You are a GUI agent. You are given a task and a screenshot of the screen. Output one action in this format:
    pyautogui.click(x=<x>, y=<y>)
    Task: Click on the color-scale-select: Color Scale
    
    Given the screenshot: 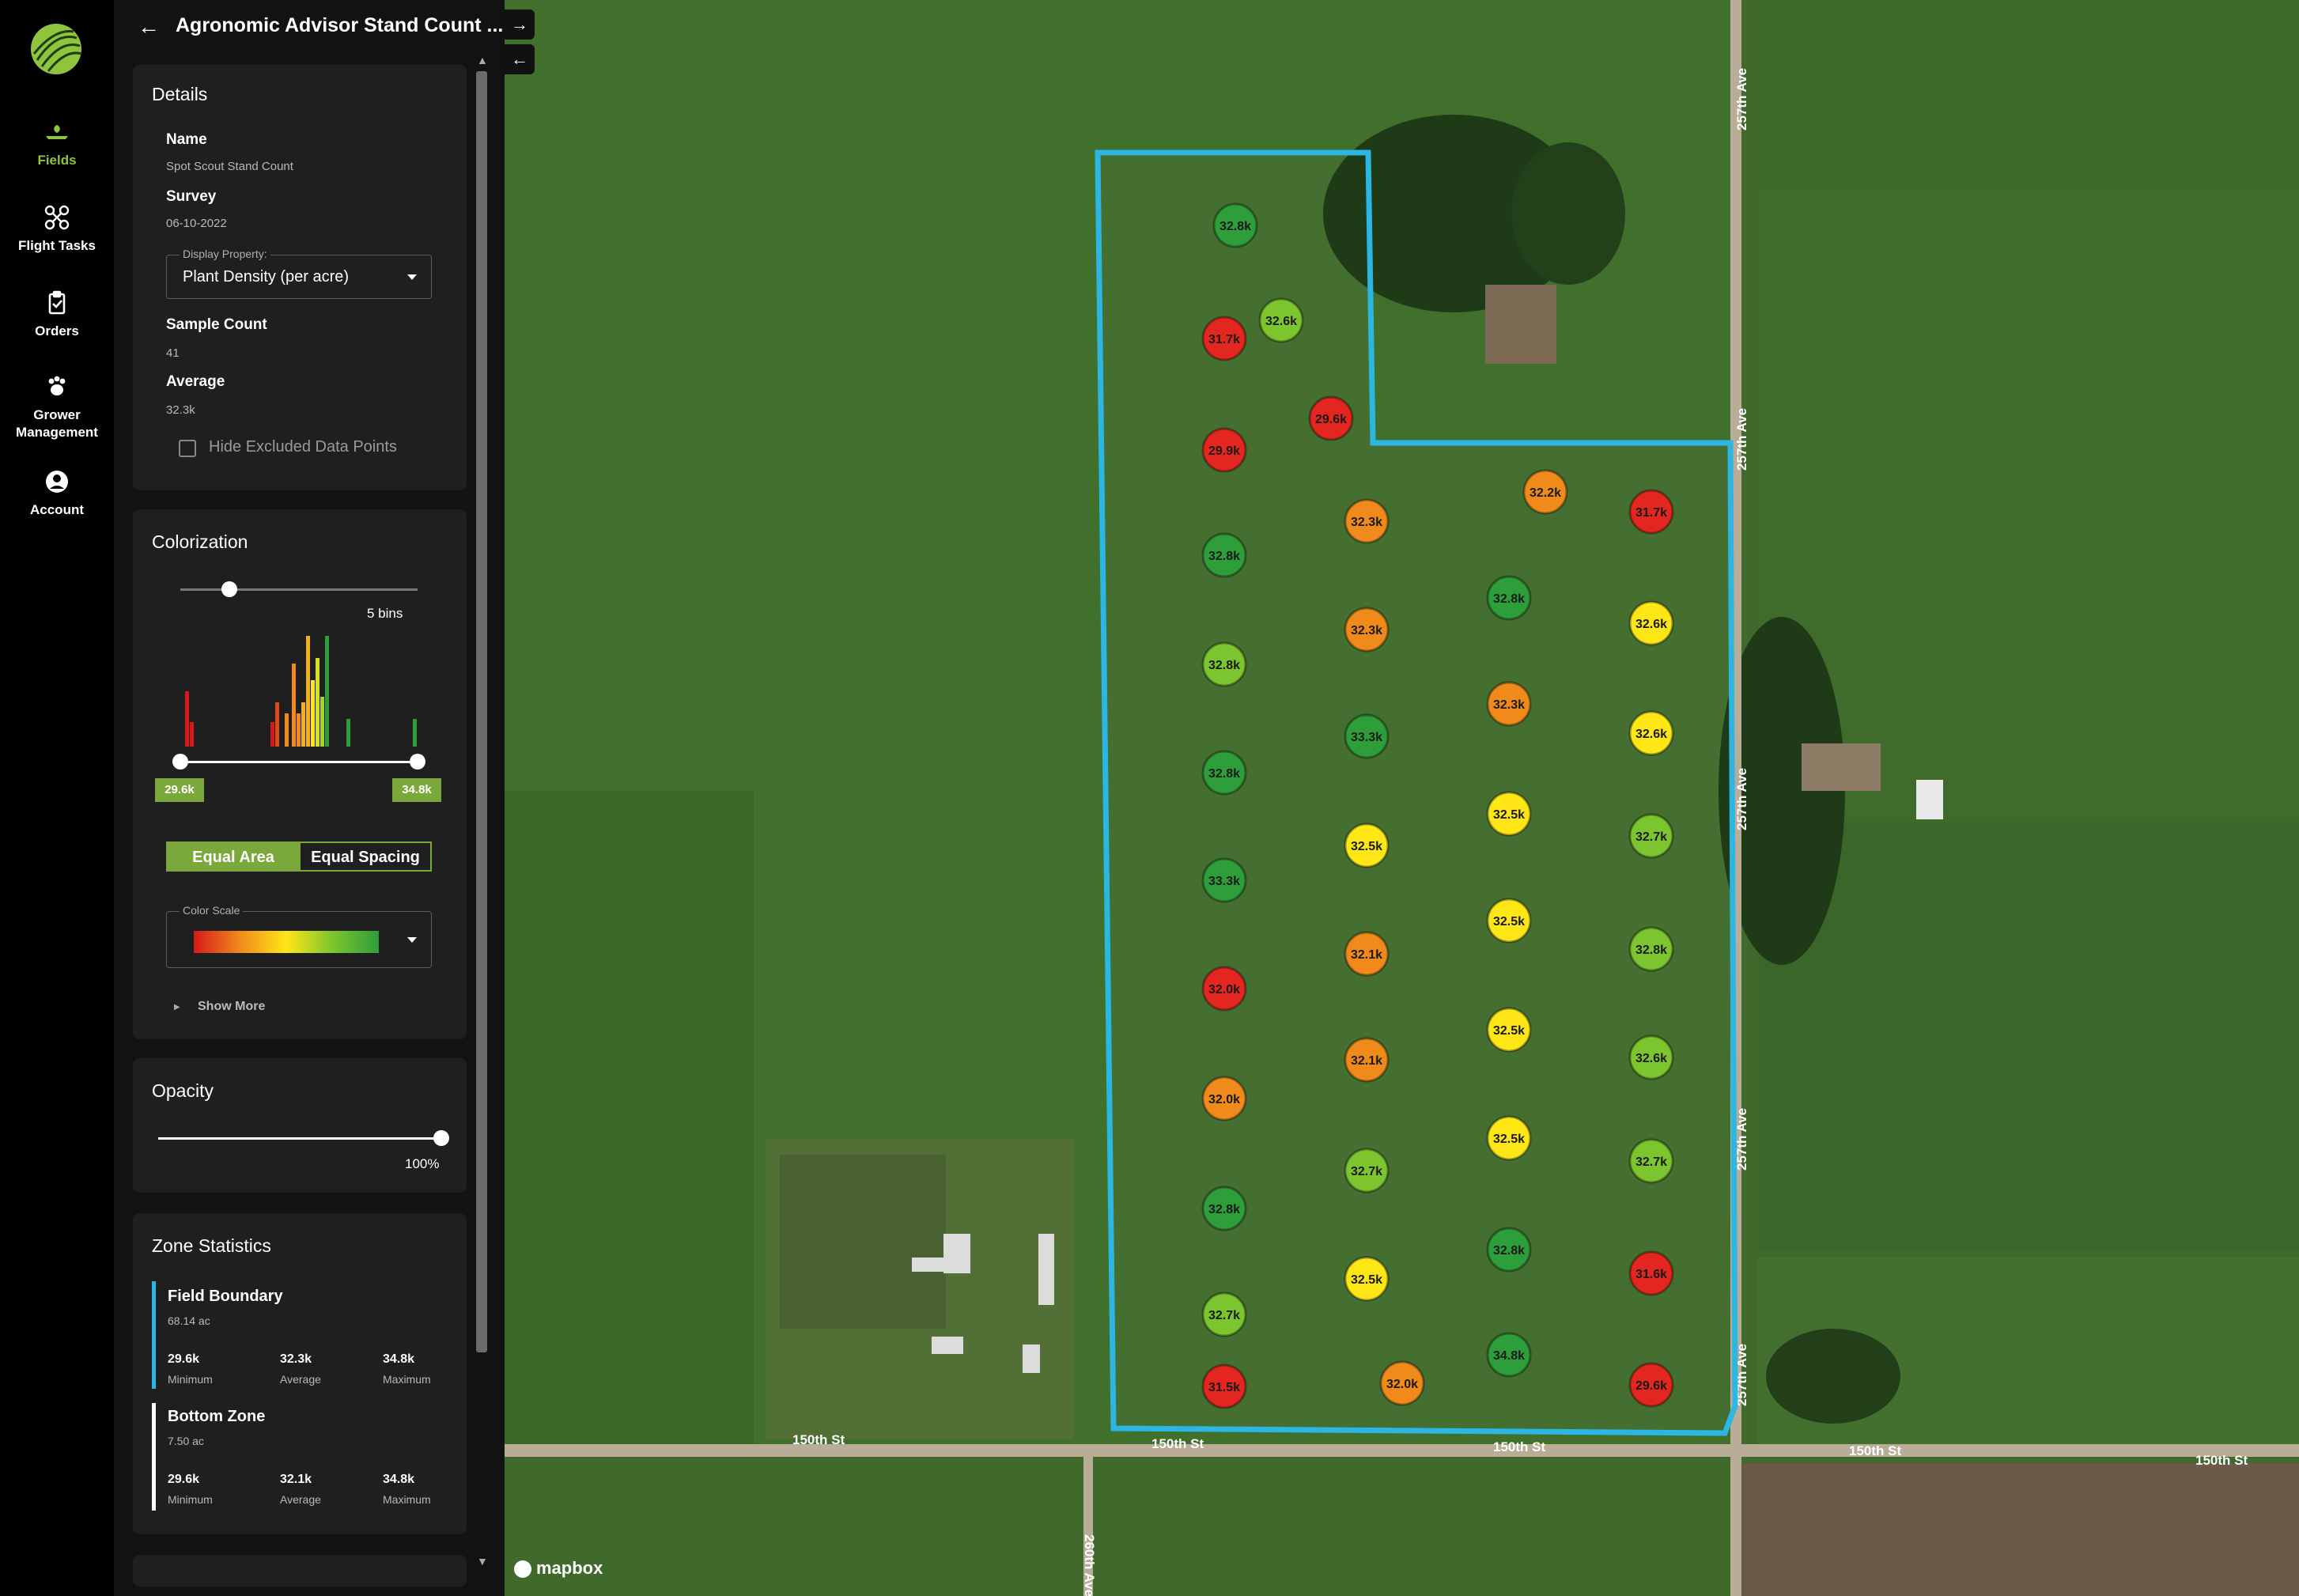 What is the action you would take?
    pyautogui.click(x=299, y=936)
    